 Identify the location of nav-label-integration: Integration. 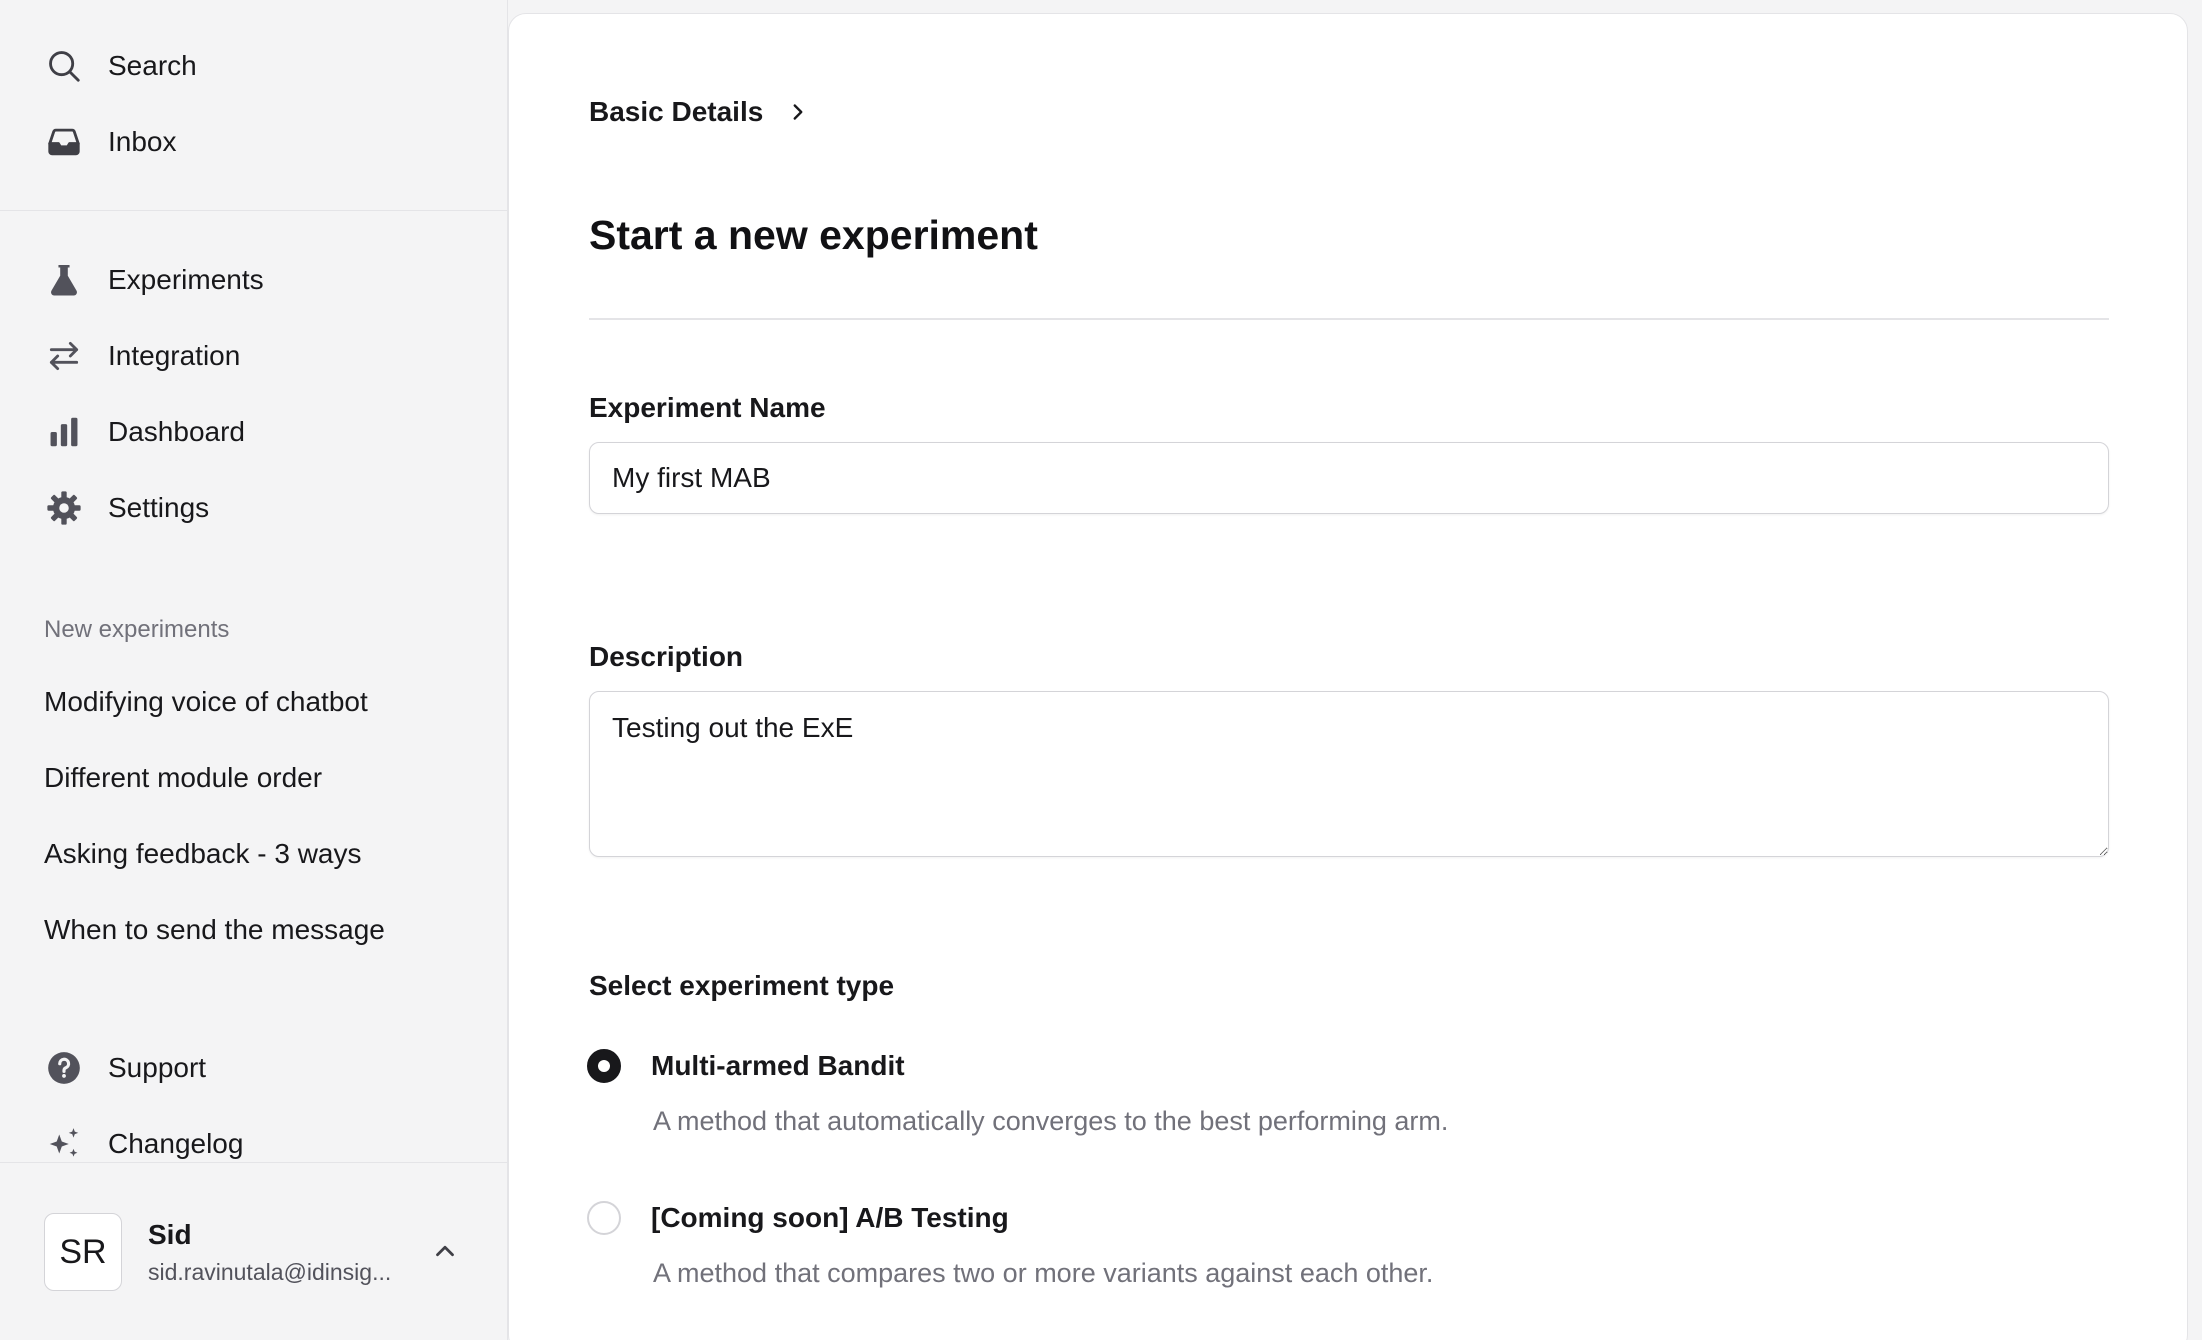
(174, 355).